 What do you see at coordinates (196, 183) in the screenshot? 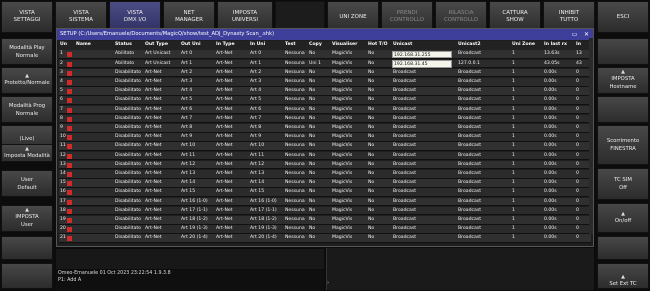
I see `cell-out-uni: Art 14` at bounding box center [196, 183].